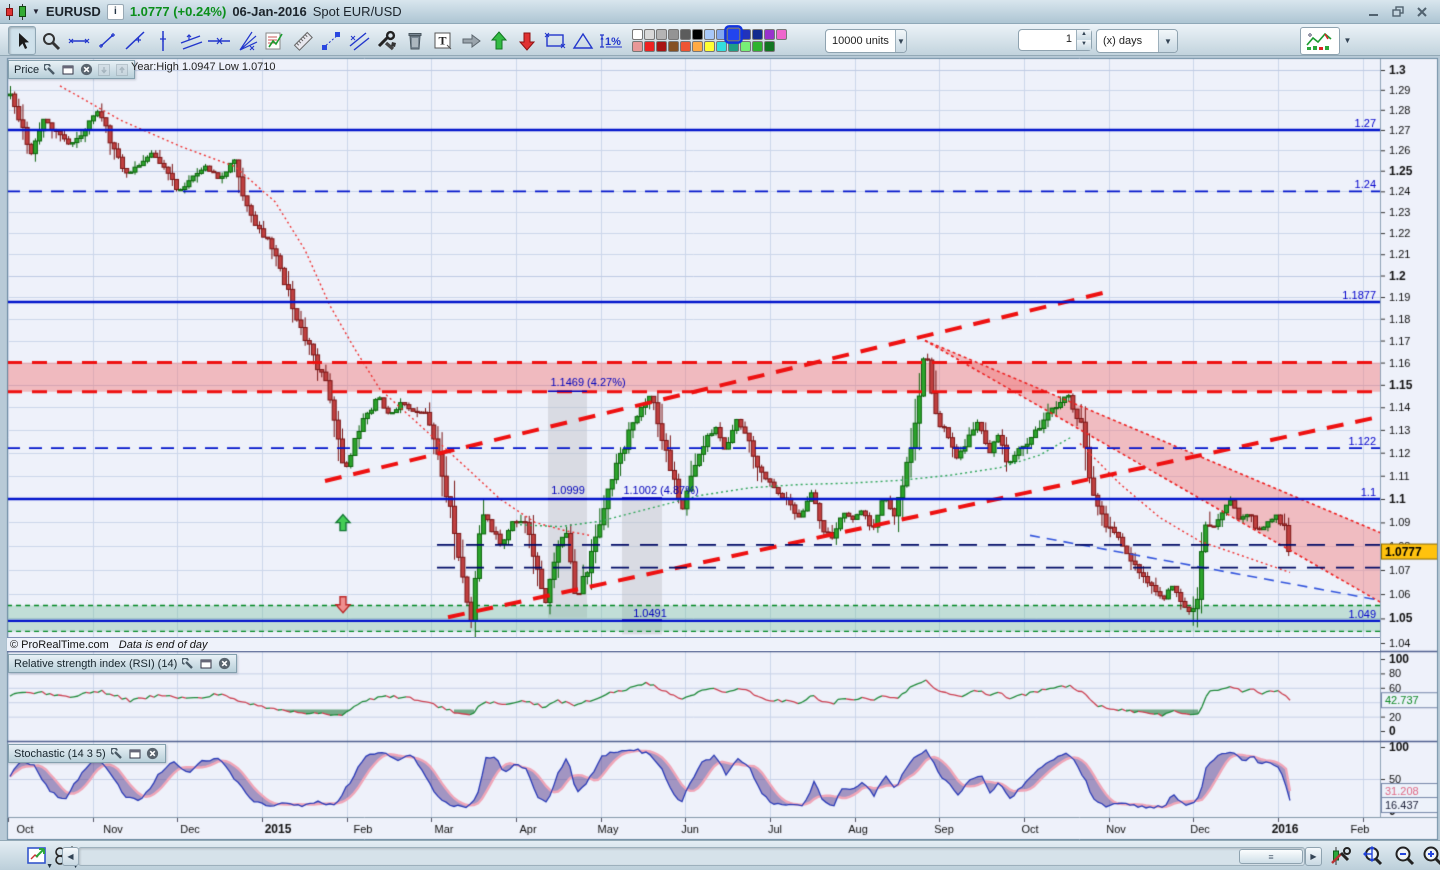  I want to click on text-tool-icon: T, so click(443, 40).